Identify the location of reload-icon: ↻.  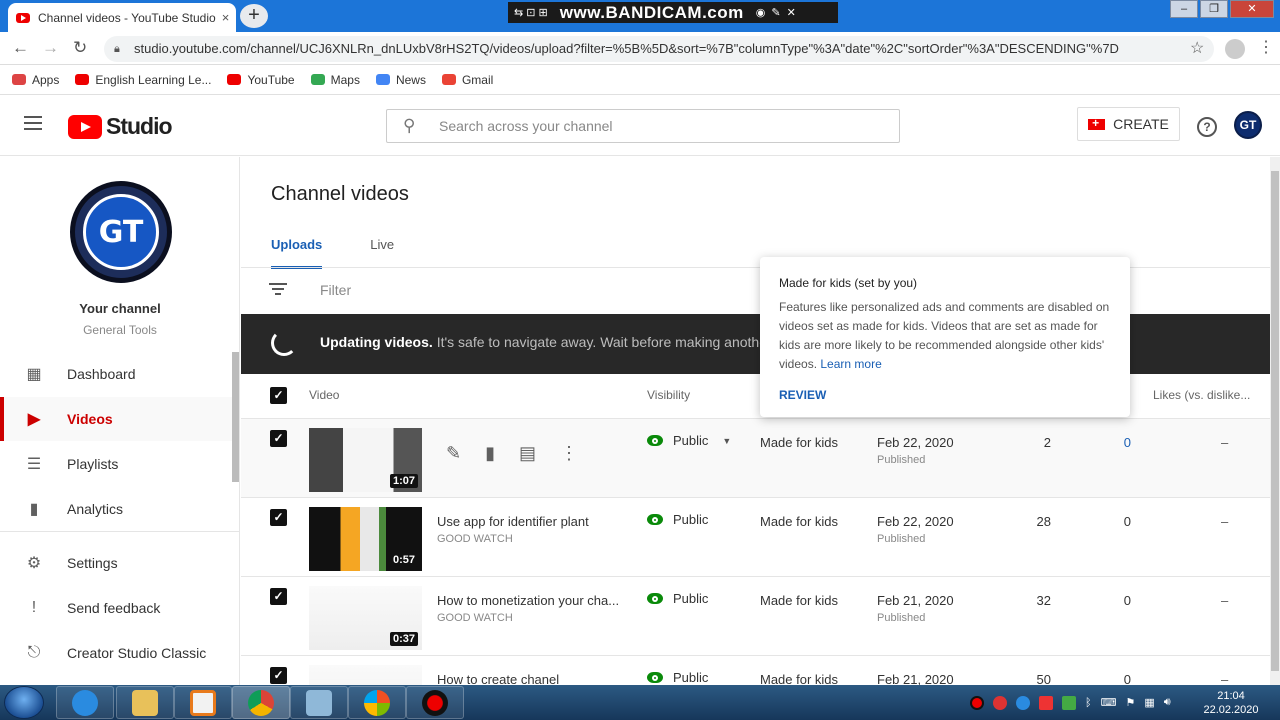
(80, 48).